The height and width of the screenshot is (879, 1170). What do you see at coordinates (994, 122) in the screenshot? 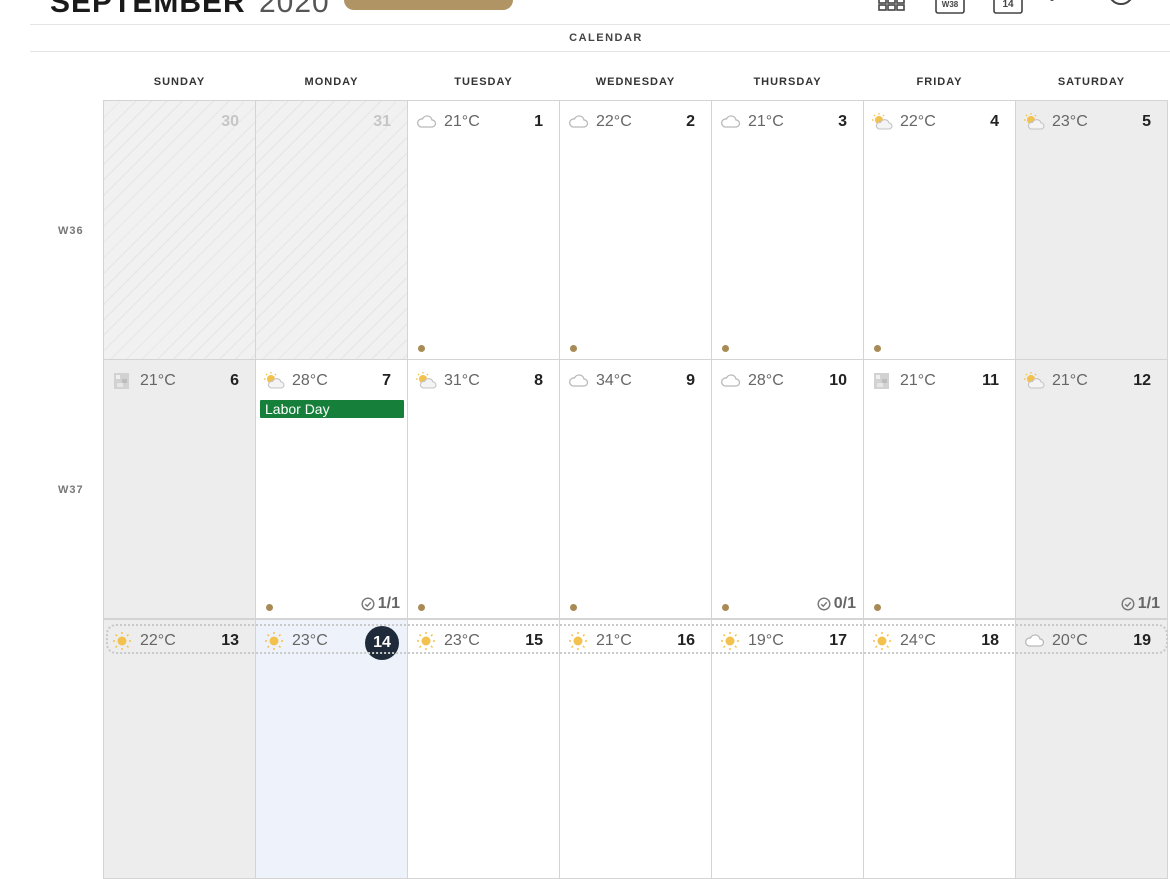
I see `day-number: 4` at bounding box center [994, 122].